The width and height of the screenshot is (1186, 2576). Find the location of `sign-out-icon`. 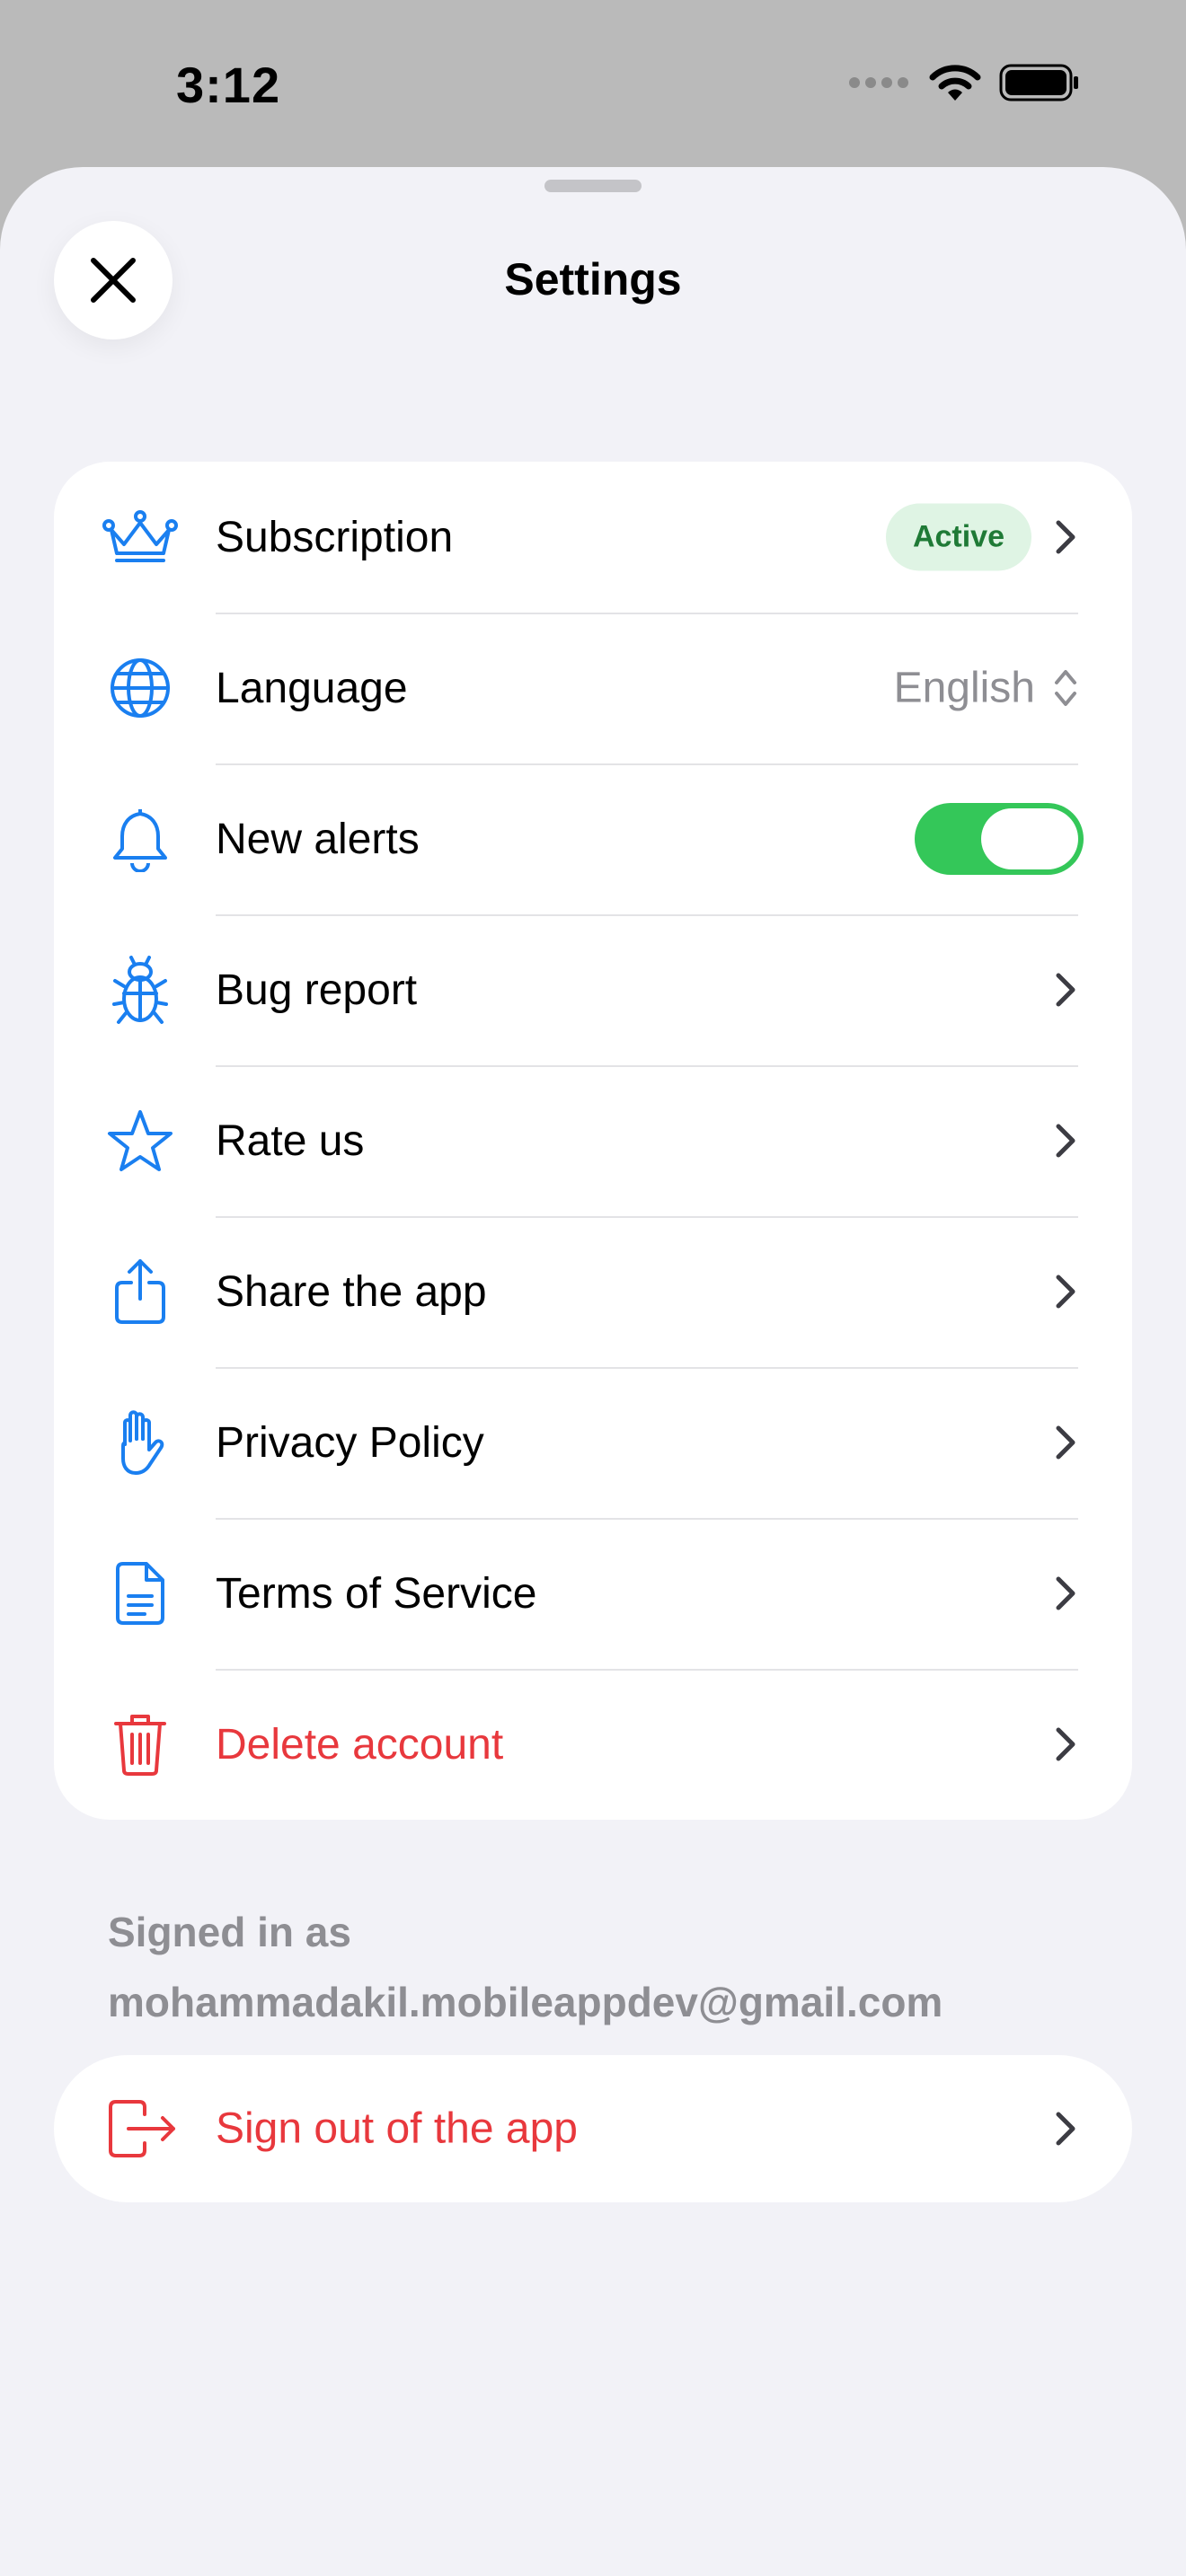

sign-out-icon is located at coordinates (141, 2128).